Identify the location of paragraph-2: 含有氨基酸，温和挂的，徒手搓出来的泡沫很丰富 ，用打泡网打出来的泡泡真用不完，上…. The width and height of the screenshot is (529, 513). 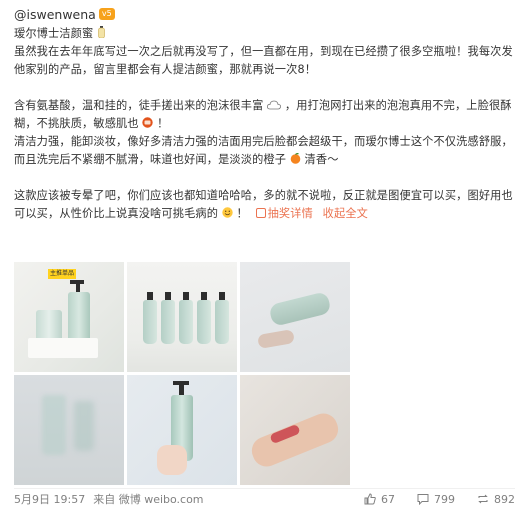
(266, 115).